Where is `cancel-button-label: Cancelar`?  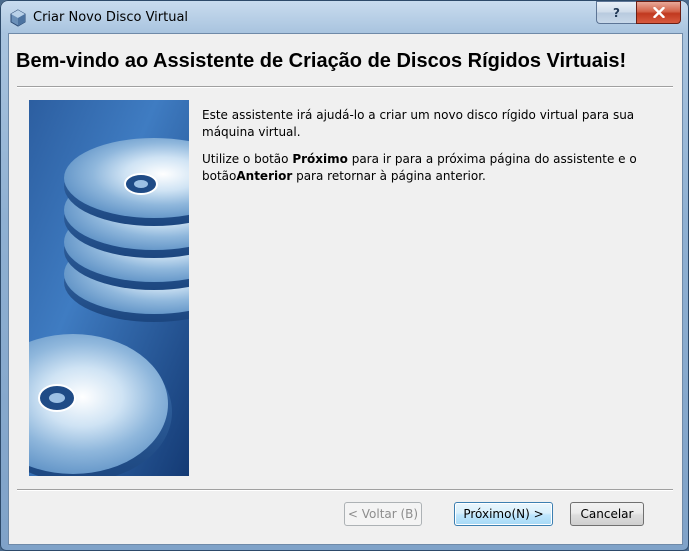
cancel-button-label: Cancelar is located at coordinates (607, 514).